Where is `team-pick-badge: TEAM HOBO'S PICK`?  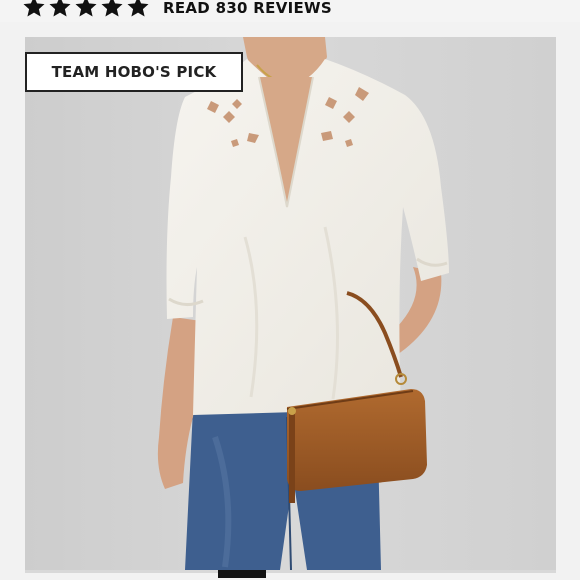 team-pick-badge: TEAM HOBO'S PICK is located at coordinates (134, 72).